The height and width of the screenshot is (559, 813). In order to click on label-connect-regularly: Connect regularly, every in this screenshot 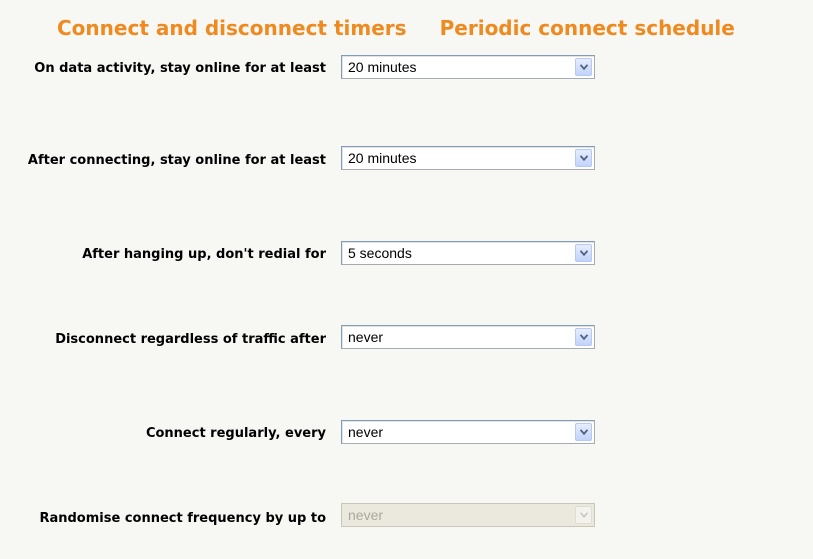, I will do `click(235, 433)`.